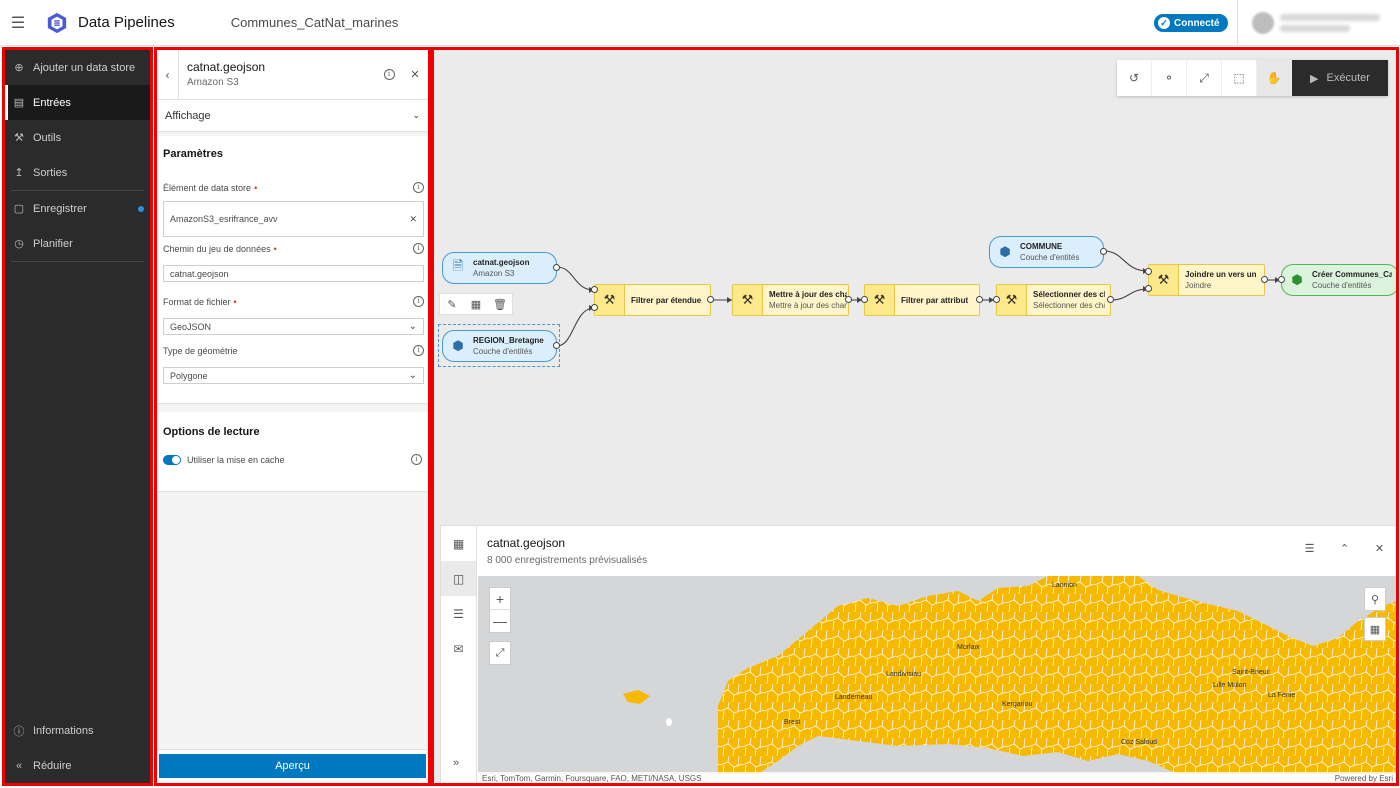  Describe the element at coordinates (904, 674) in the screenshot. I see `city-label: Landivisiau` at that location.